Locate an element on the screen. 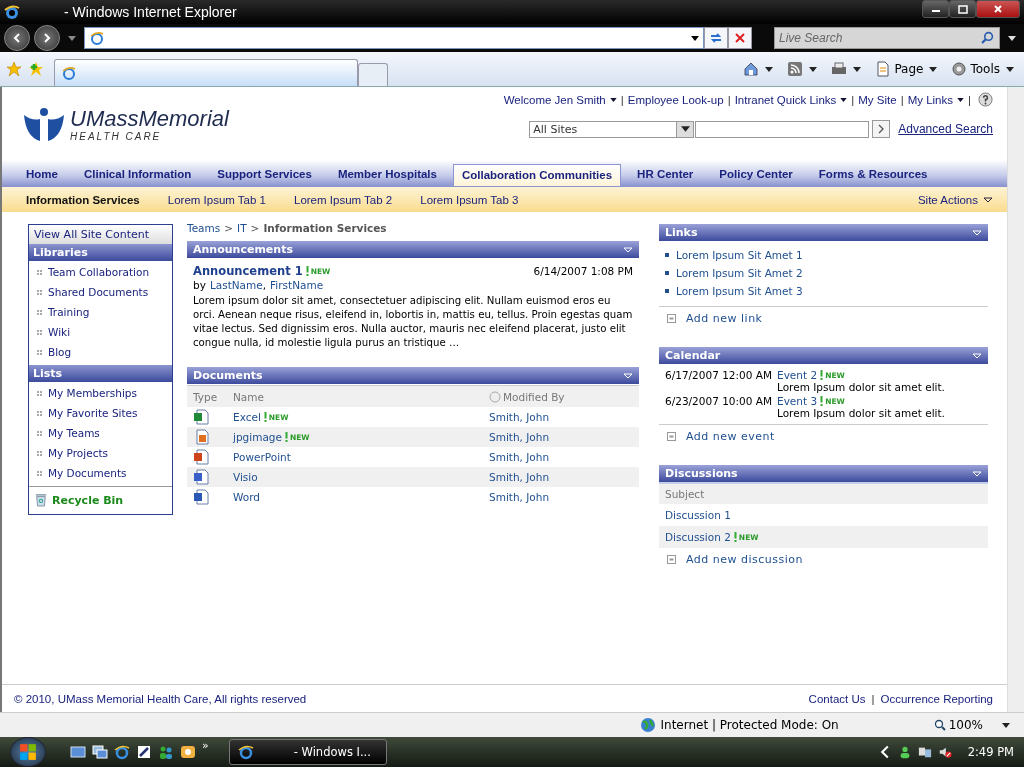  star-icon is located at coordinates (14, 69).